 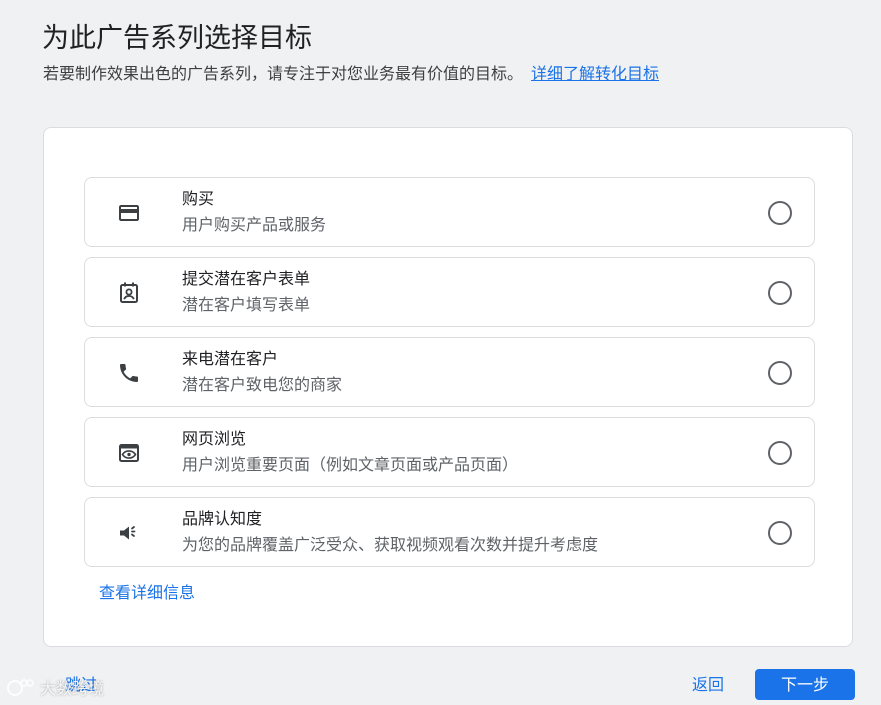 I want to click on goal-radio-purchase, so click(x=780, y=213).